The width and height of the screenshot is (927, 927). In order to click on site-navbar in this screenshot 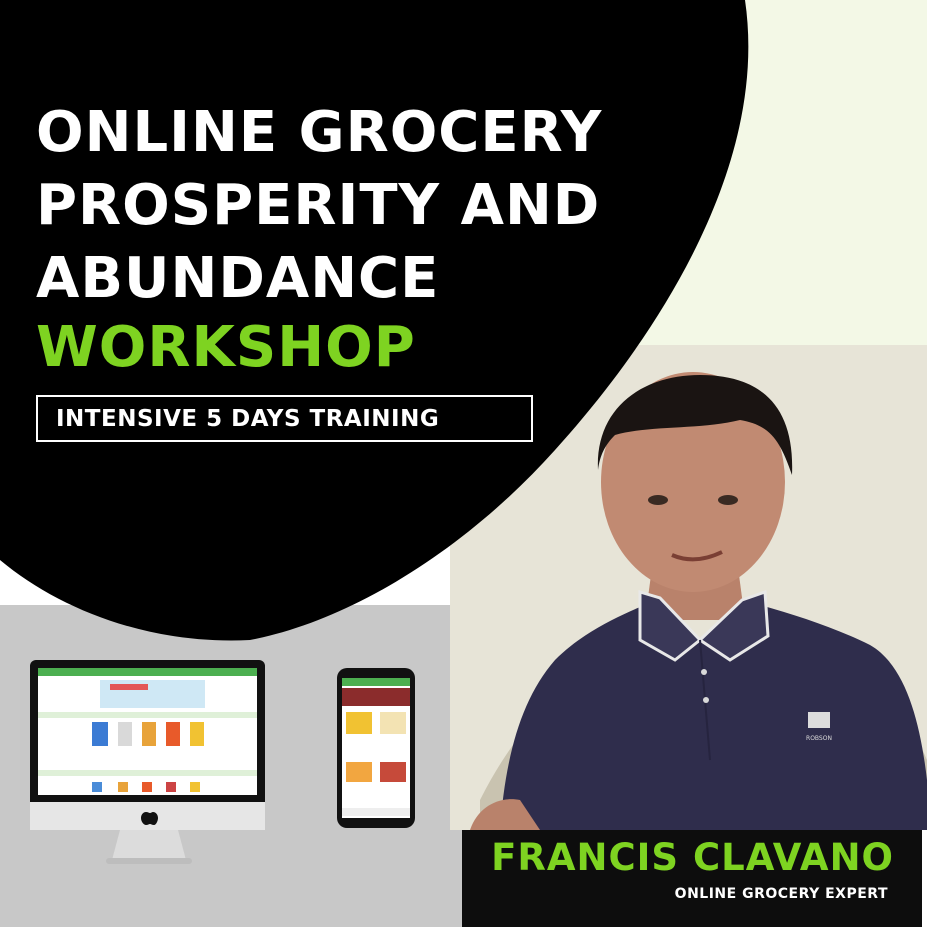, I will do `click(147, 672)`.